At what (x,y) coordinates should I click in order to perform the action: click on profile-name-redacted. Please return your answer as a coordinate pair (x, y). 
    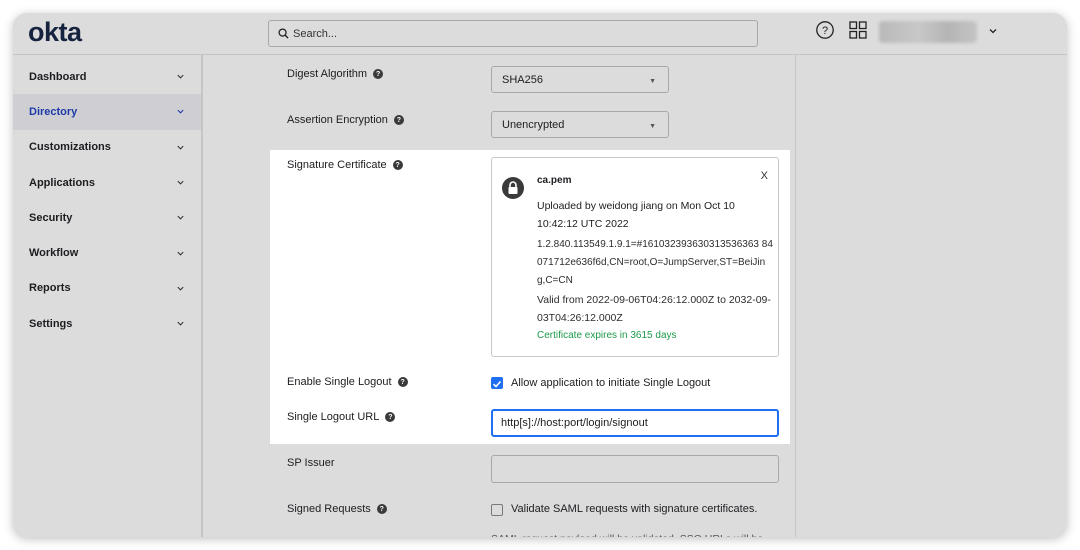
    Looking at the image, I should click on (928, 32).